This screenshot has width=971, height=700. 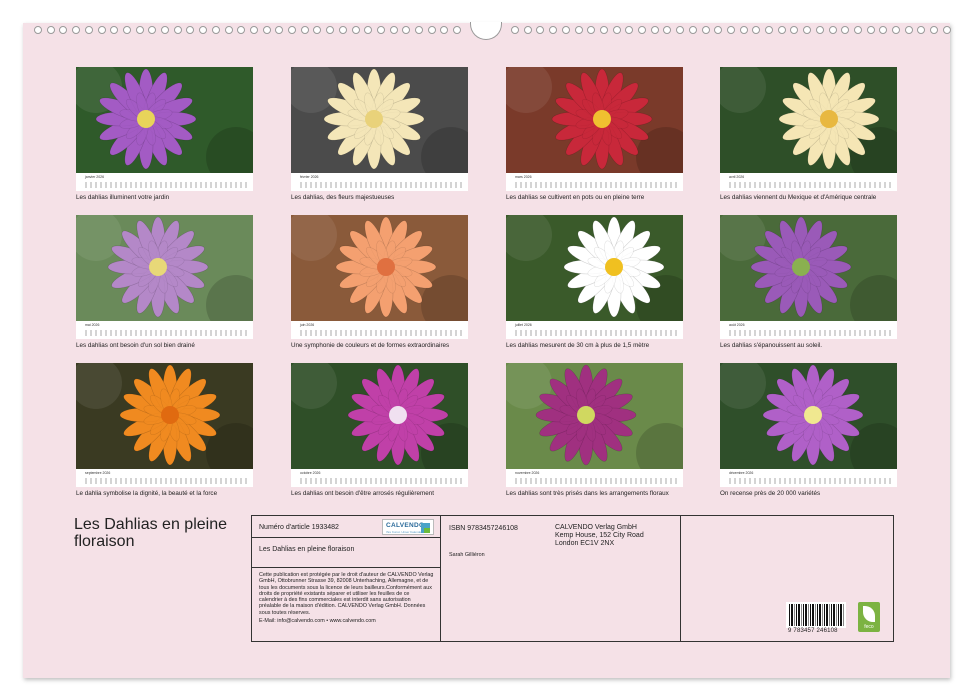 I want to click on calvendo-logo-text: CALVENDO, so click(x=405, y=525).